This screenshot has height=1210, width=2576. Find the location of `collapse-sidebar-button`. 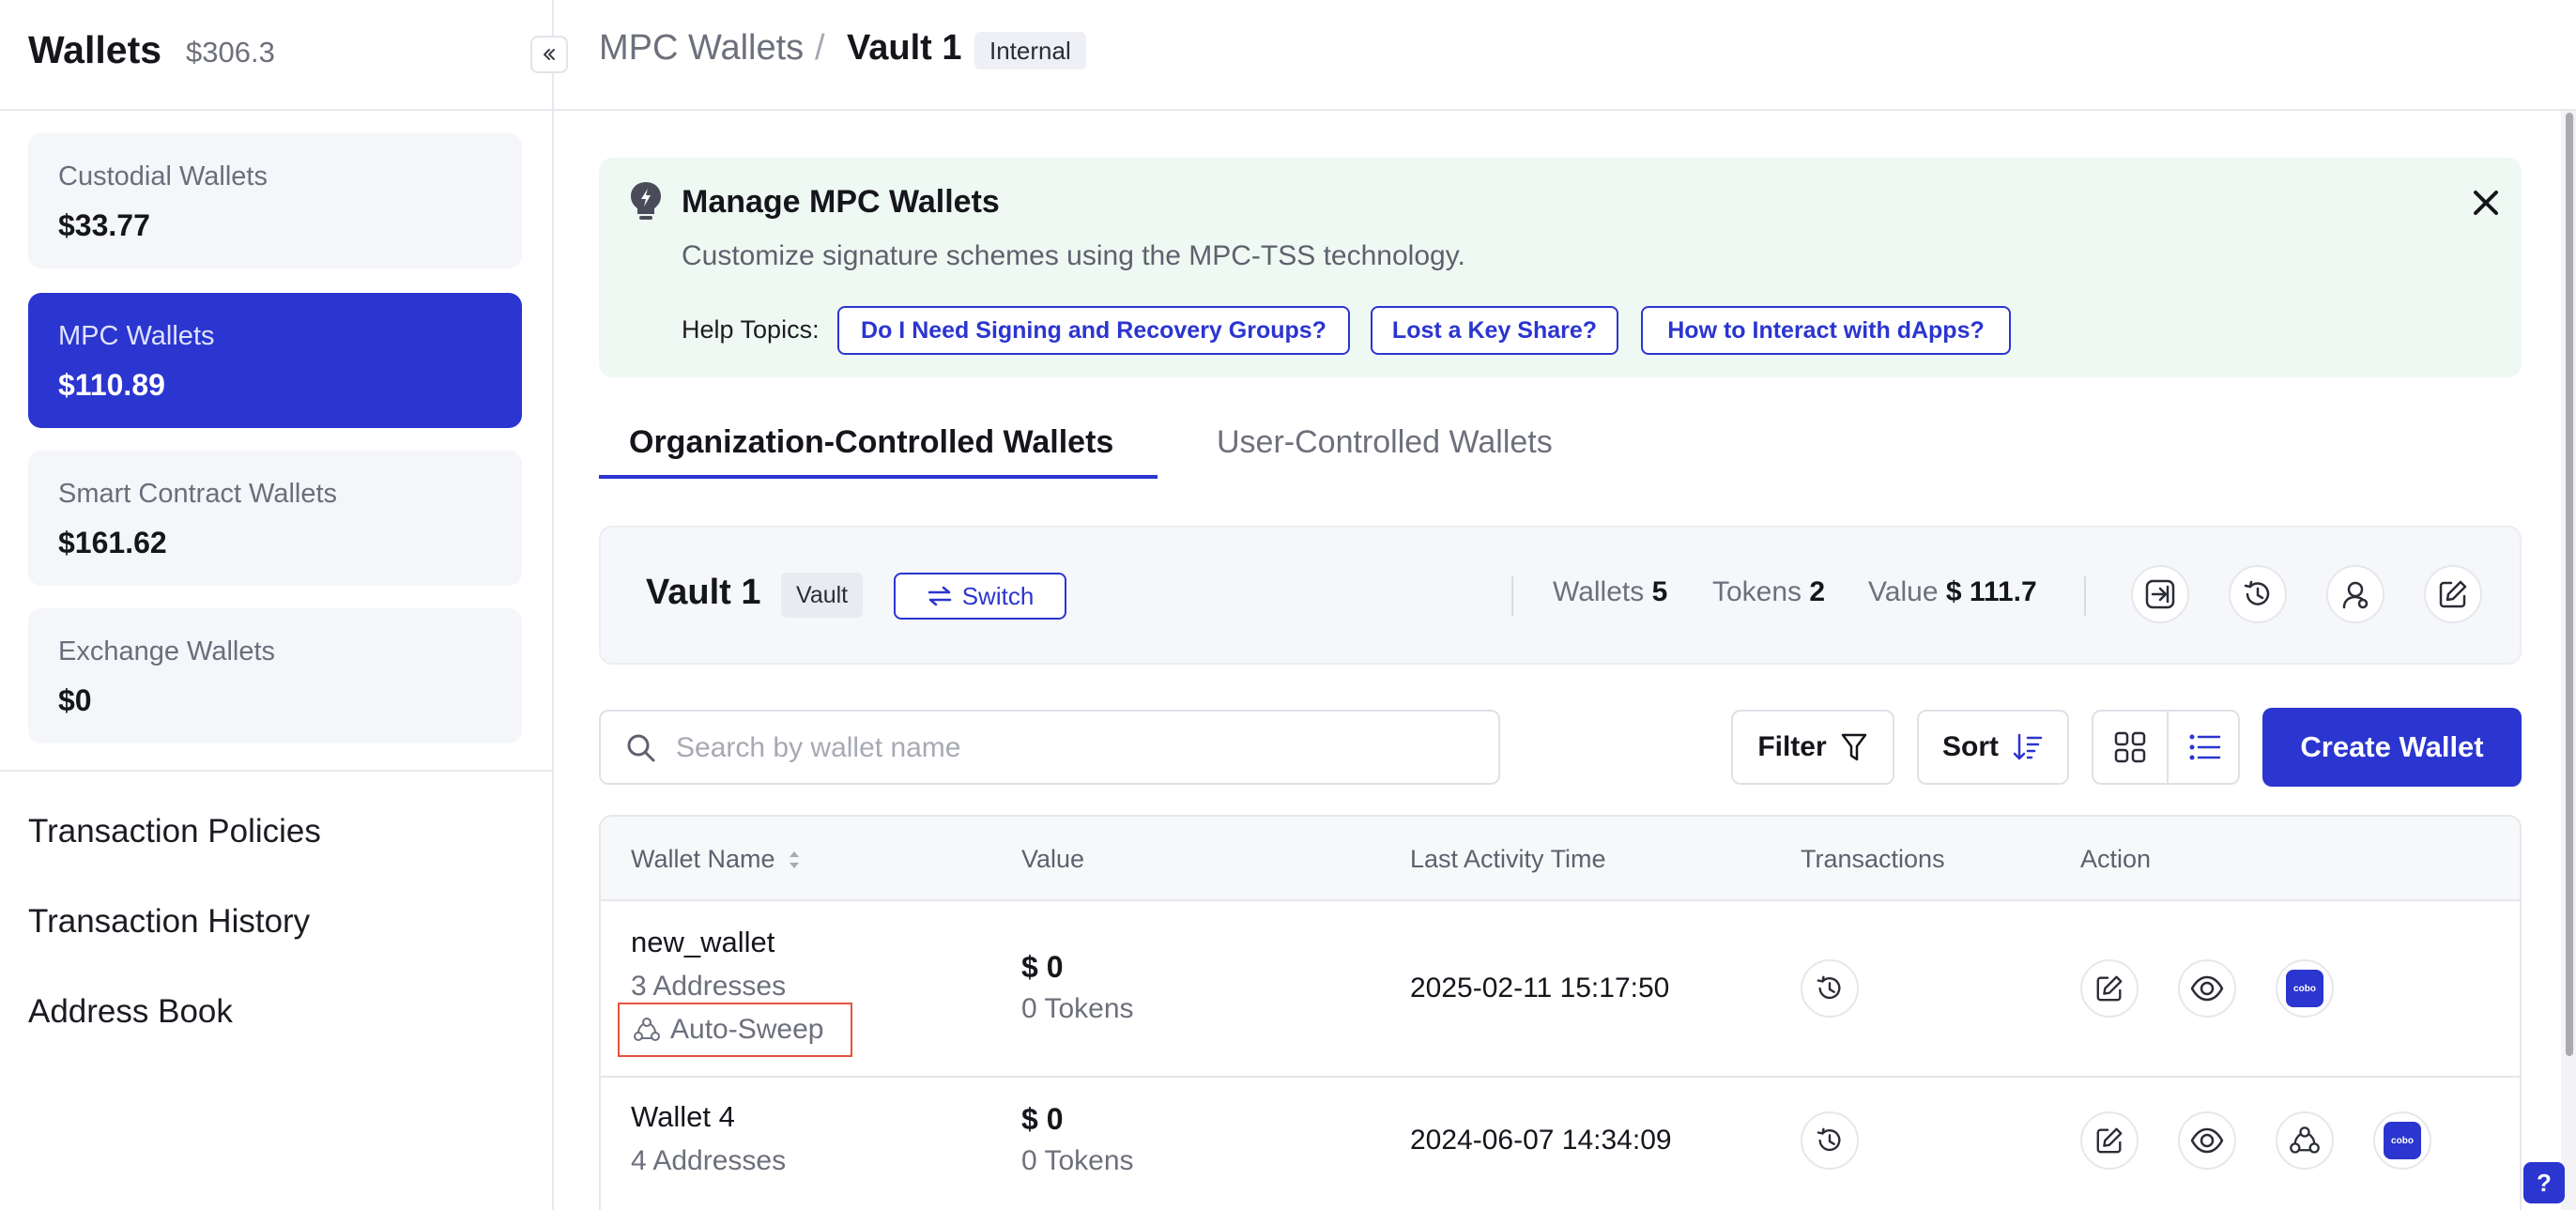

collapse-sidebar-button is located at coordinates (549, 54).